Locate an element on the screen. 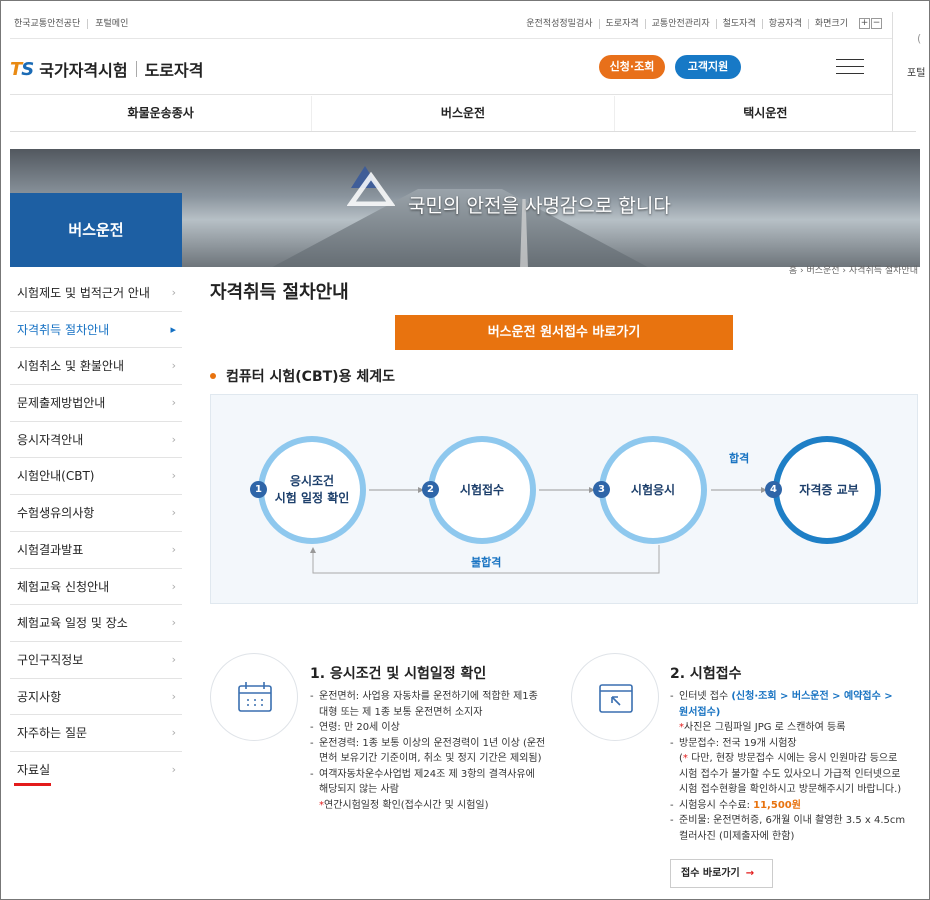  step3-label: 시험응시 is located at coordinates (653, 490).